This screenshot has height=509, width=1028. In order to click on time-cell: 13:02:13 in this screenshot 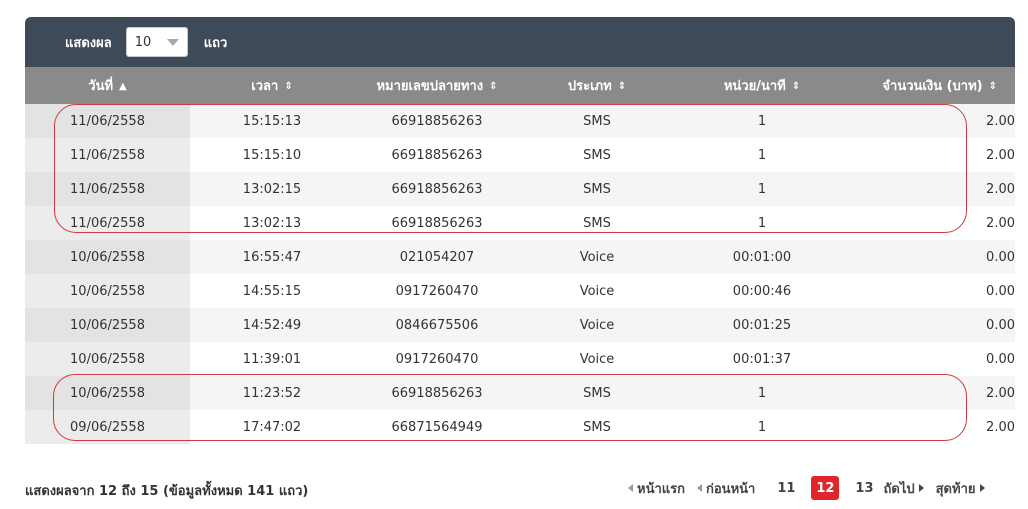, I will do `click(272, 223)`.